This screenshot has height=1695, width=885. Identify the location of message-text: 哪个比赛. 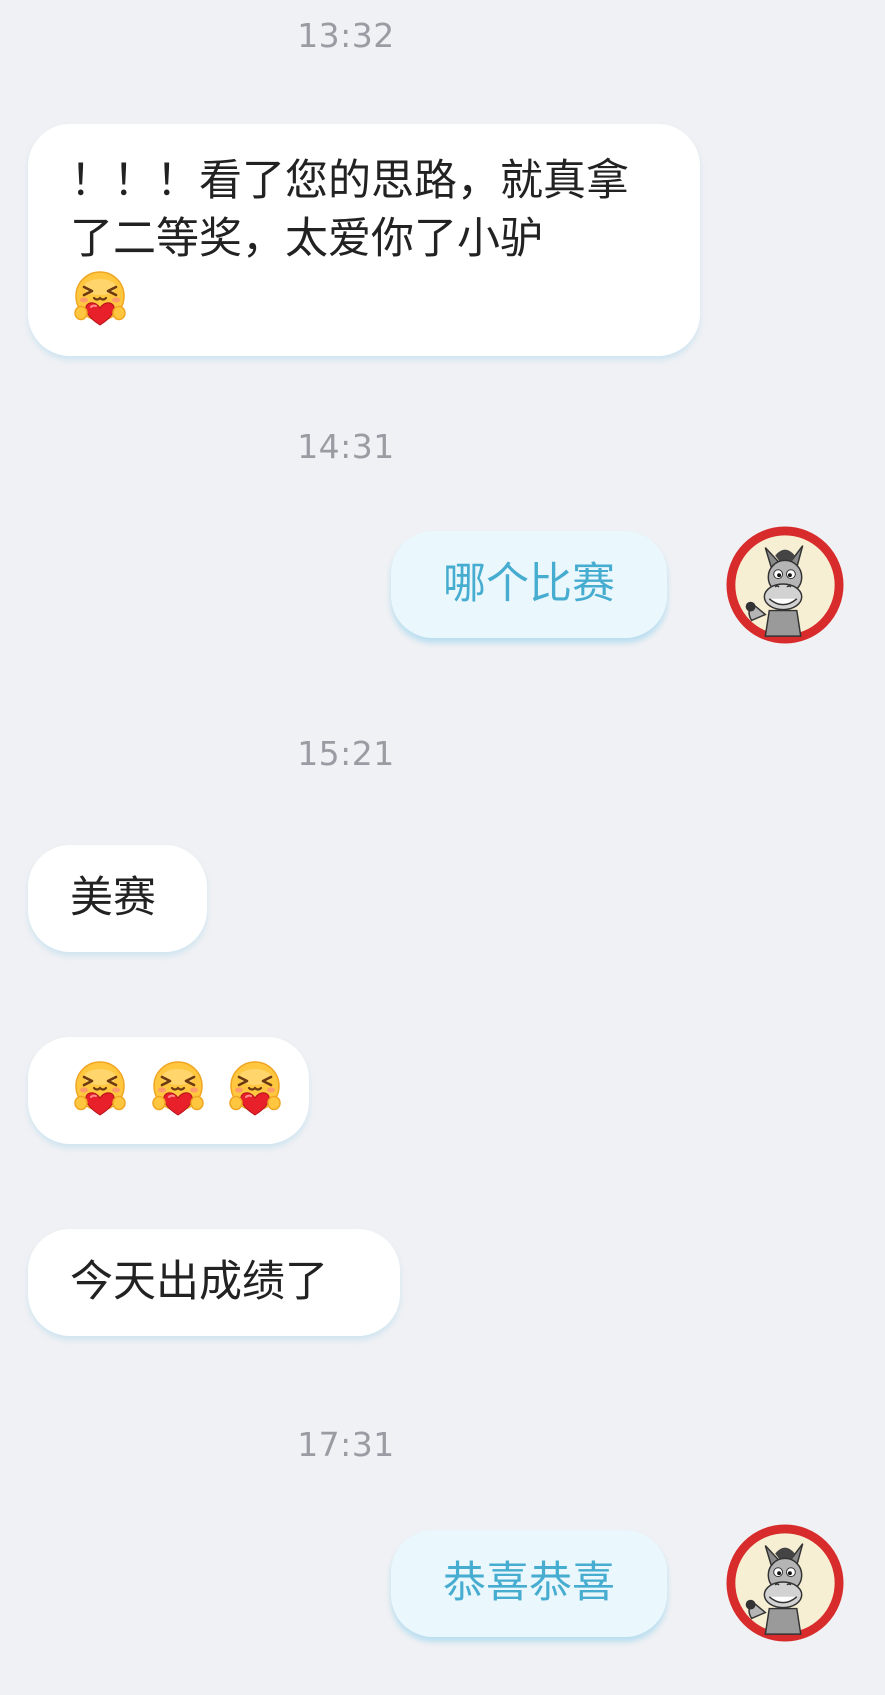
(529, 584).